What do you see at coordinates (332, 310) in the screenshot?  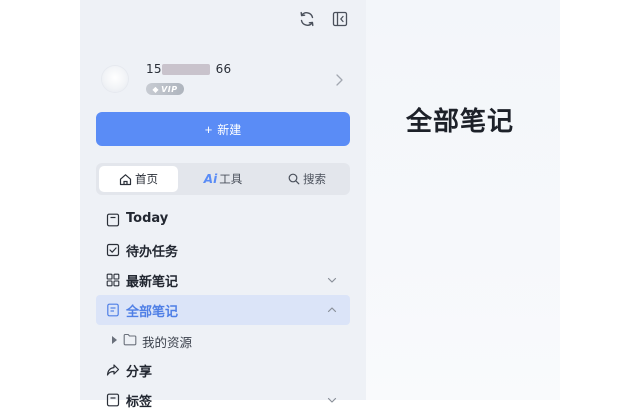 I see `chevron-up-icon` at bounding box center [332, 310].